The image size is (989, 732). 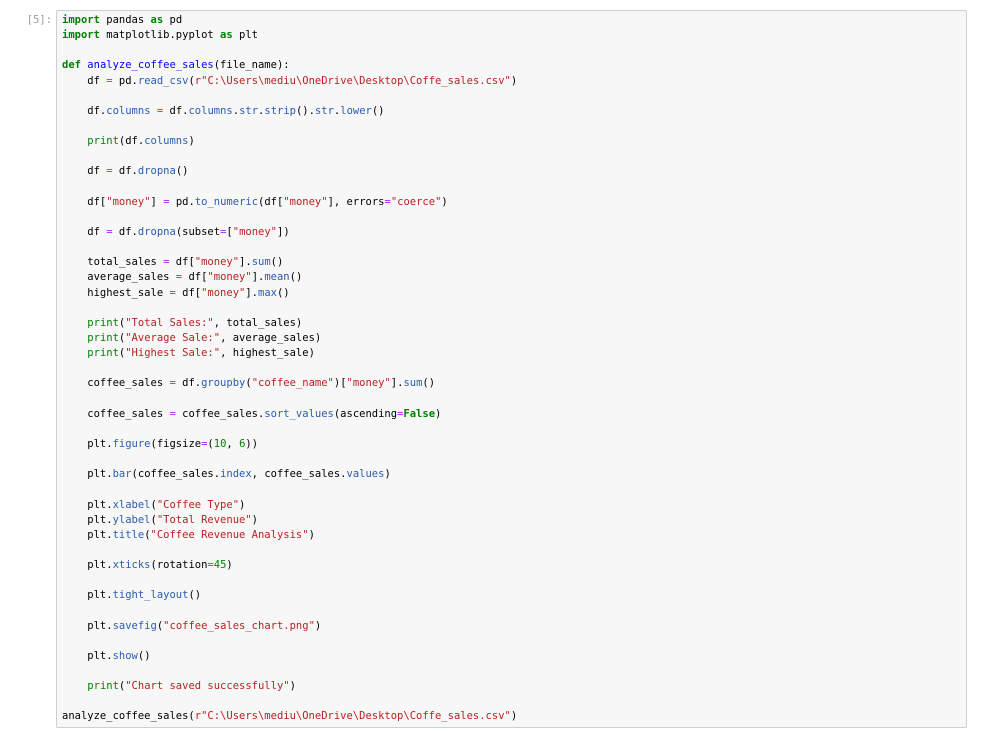 What do you see at coordinates (176, 474) in the screenshot?
I see `code-token: (coffee_sales.` at bounding box center [176, 474].